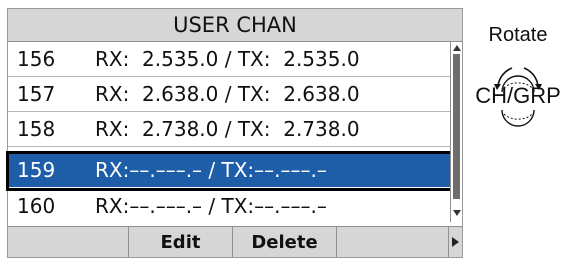  Describe the element at coordinates (518, 35) in the screenshot. I see `rotate-label: Rotate` at that location.